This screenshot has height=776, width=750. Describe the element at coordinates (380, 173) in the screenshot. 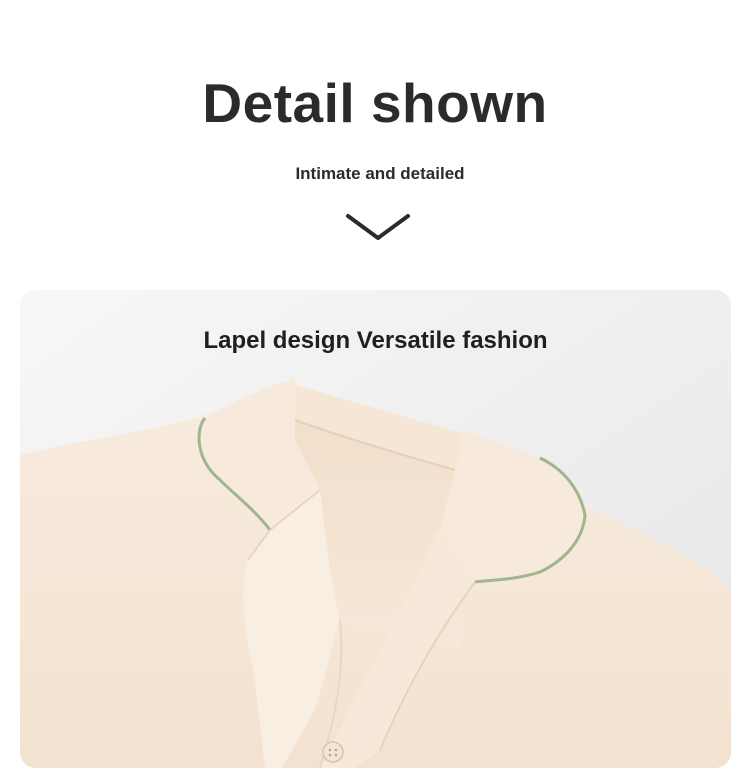

I see `page-subtitle: Intimate and detailed` at that location.